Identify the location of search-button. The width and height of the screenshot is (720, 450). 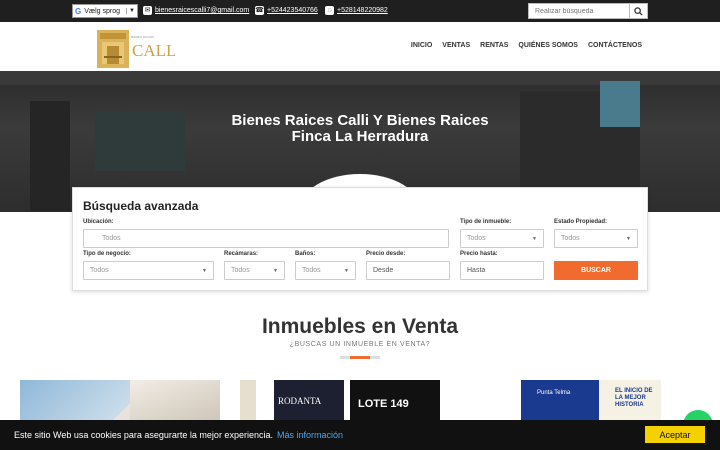
(638, 11).